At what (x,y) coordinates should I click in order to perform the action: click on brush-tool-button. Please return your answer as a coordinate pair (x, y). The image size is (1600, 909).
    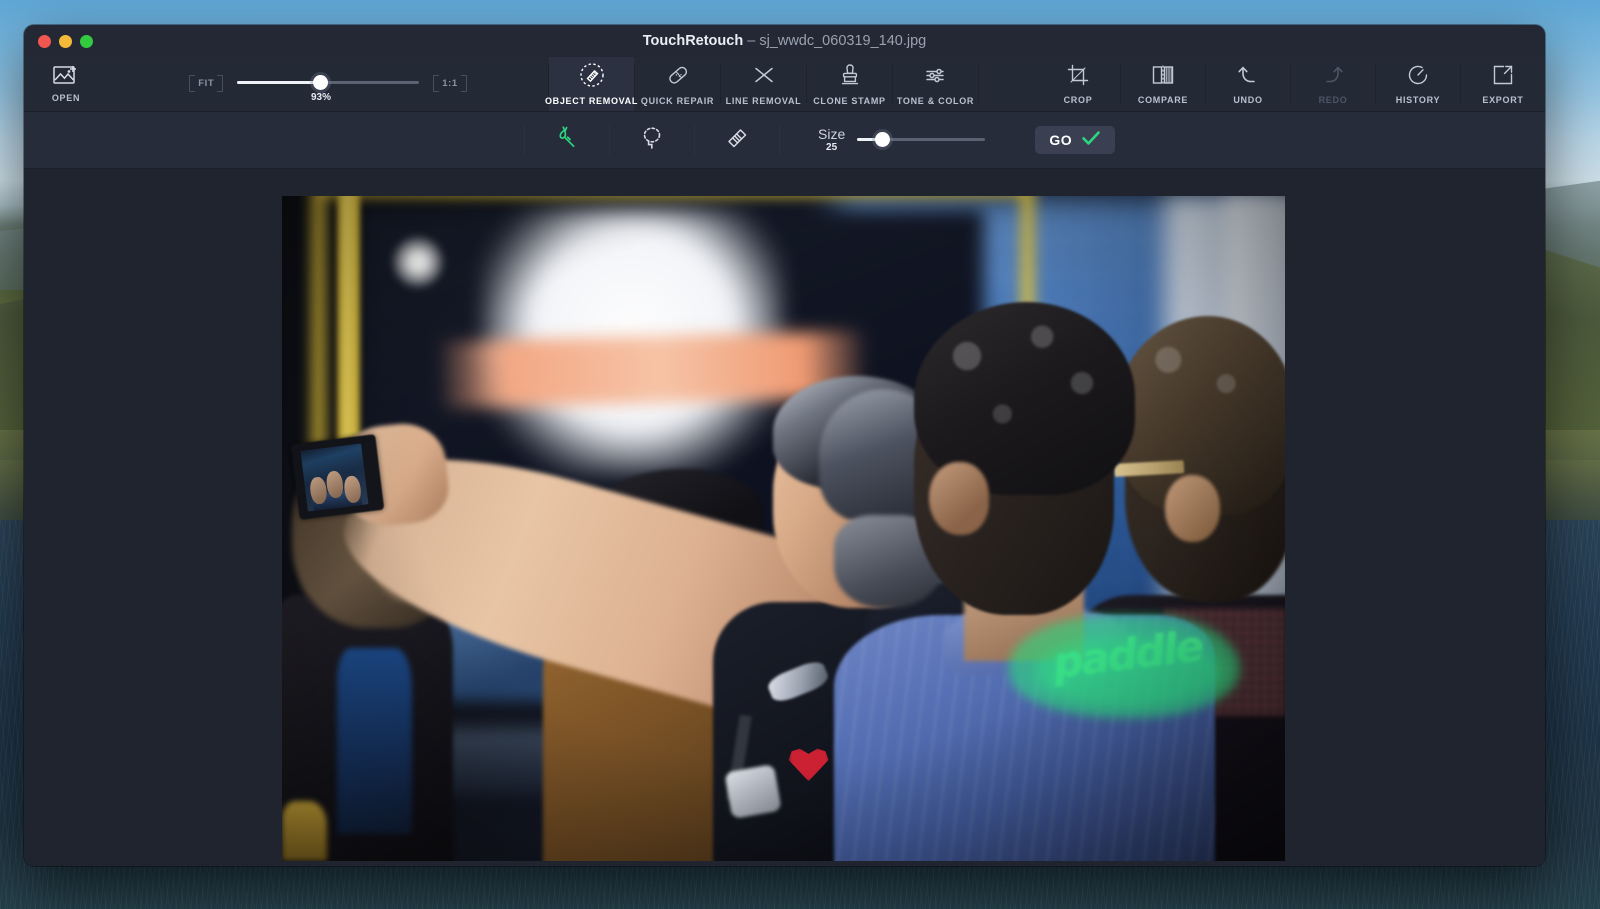
    Looking at the image, I should click on (567, 140).